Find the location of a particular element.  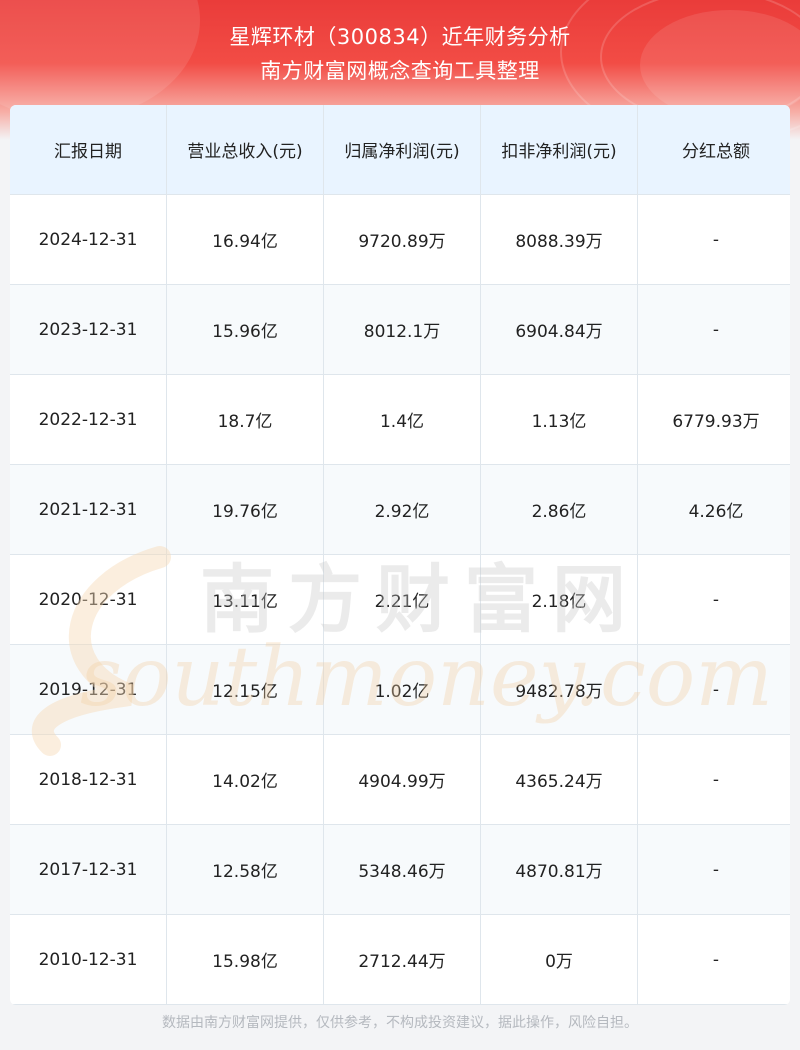

table-cell: 1.4亿 is located at coordinates (402, 419).